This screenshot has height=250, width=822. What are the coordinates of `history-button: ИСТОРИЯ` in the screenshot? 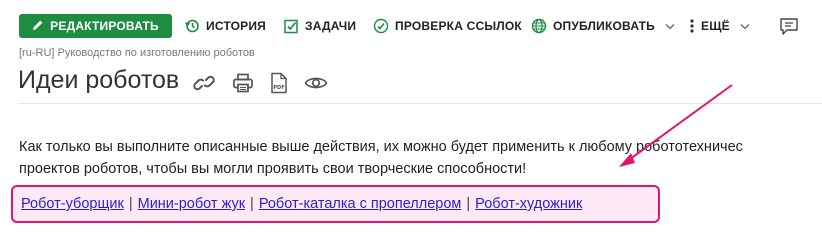 It's located at (225, 26).